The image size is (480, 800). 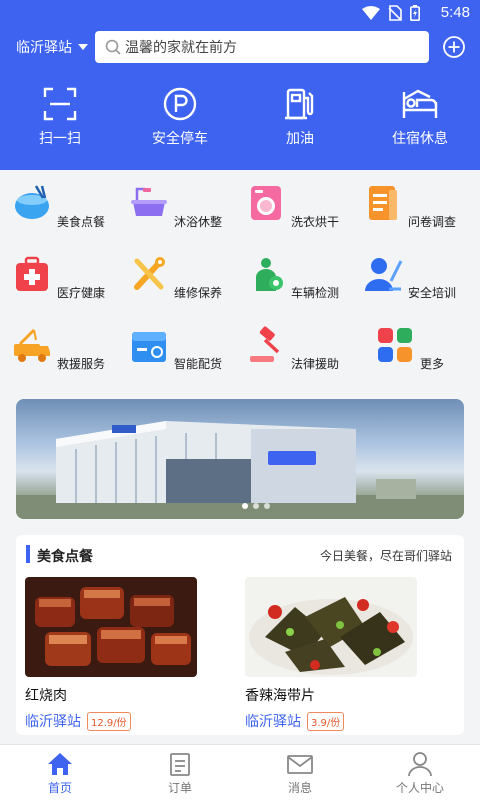 What do you see at coordinates (331, 627) in the screenshot?
I see `food-image-seaweed` at bounding box center [331, 627].